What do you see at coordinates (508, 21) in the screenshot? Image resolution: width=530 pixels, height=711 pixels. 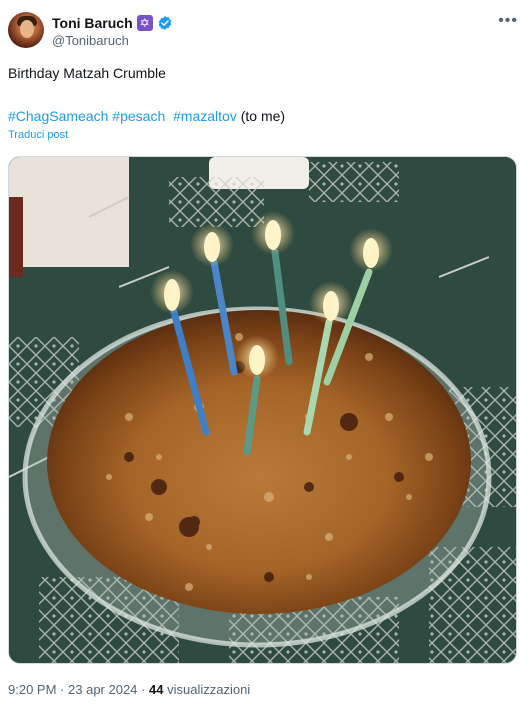 I see `more-options-icon: •••` at bounding box center [508, 21].